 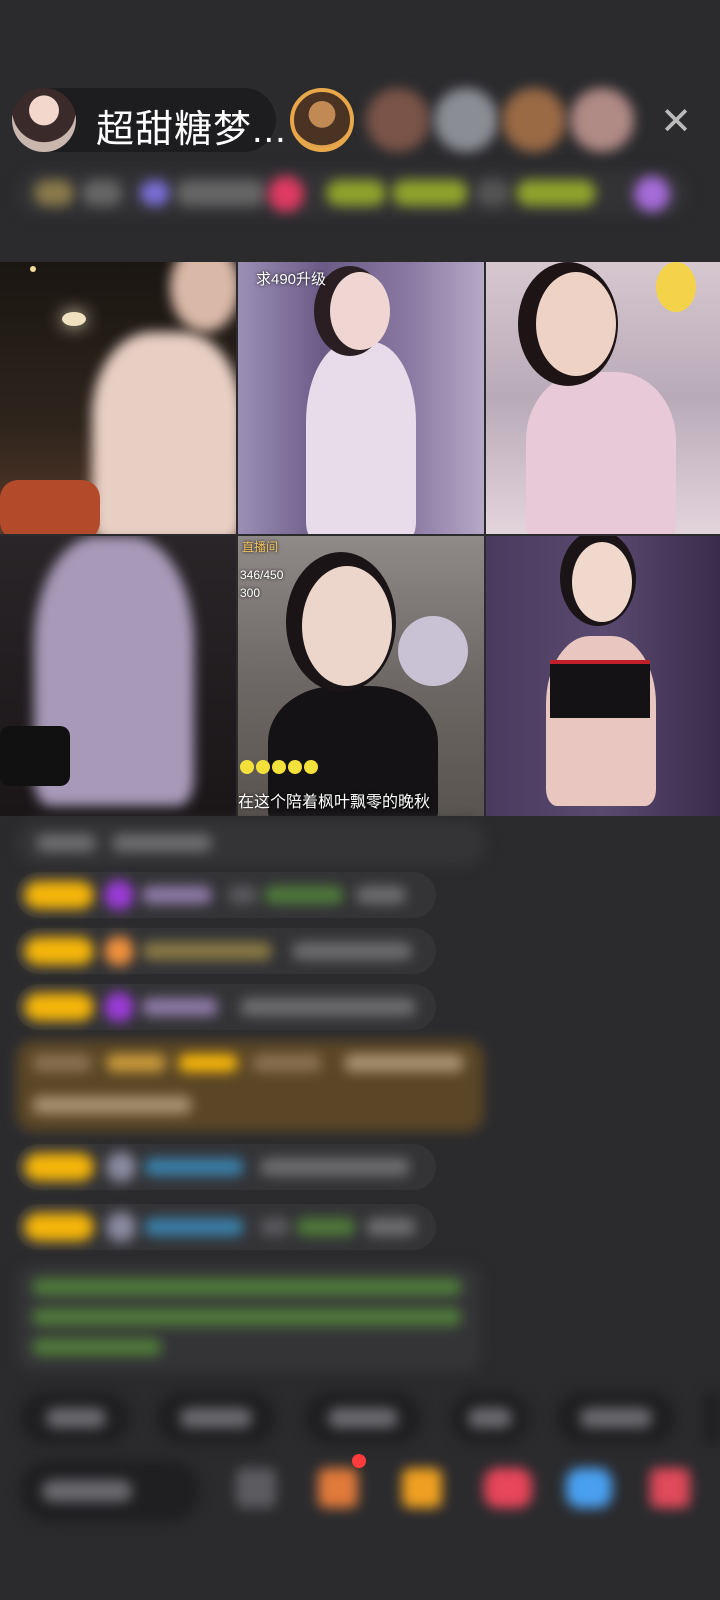 I want to click on tile-caption: 求490升级, so click(x=291, y=279).